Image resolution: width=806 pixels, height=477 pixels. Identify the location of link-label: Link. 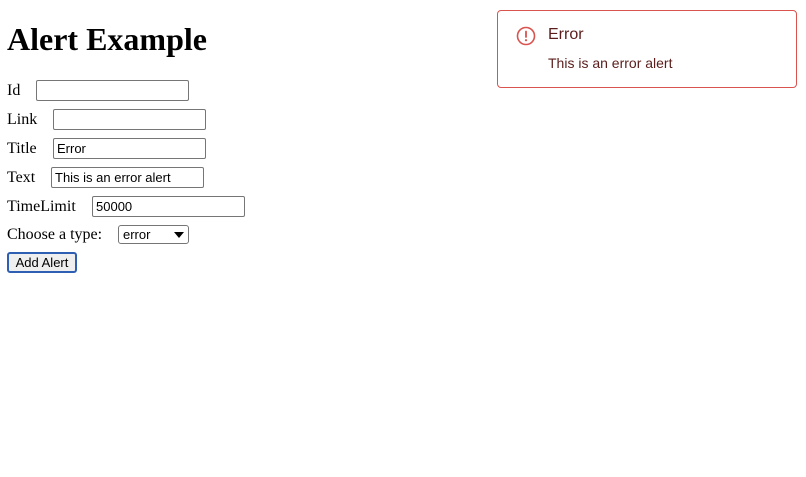
(22, 119).